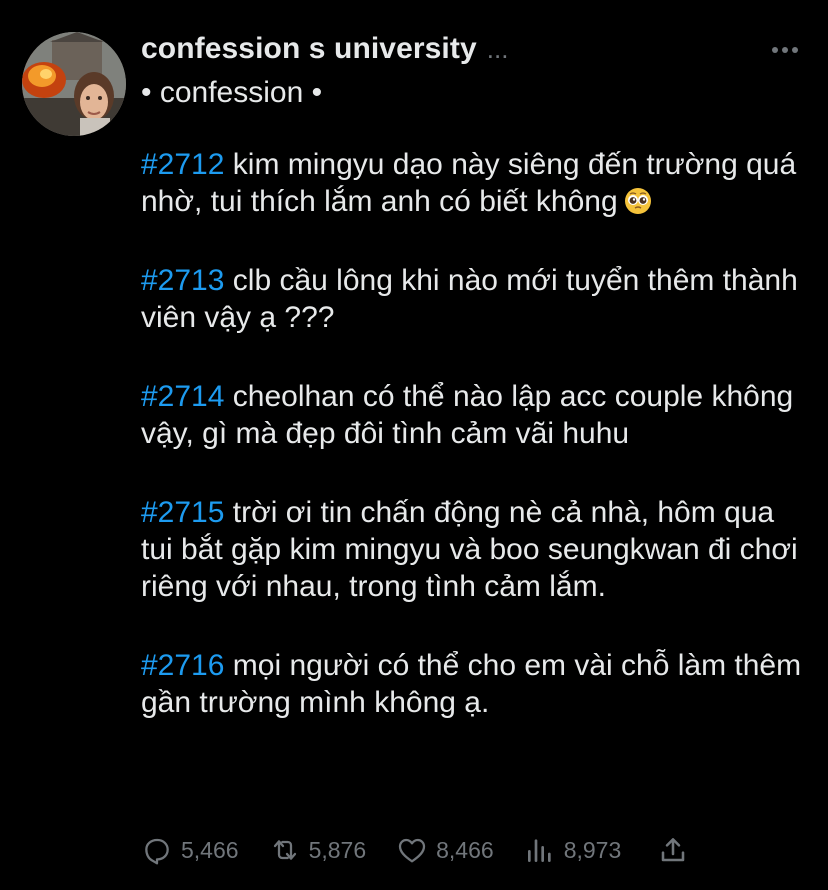  Describe the element at coordinates (337, 849) in the screenshot. I see `retweet-count: 5,876` at that location.